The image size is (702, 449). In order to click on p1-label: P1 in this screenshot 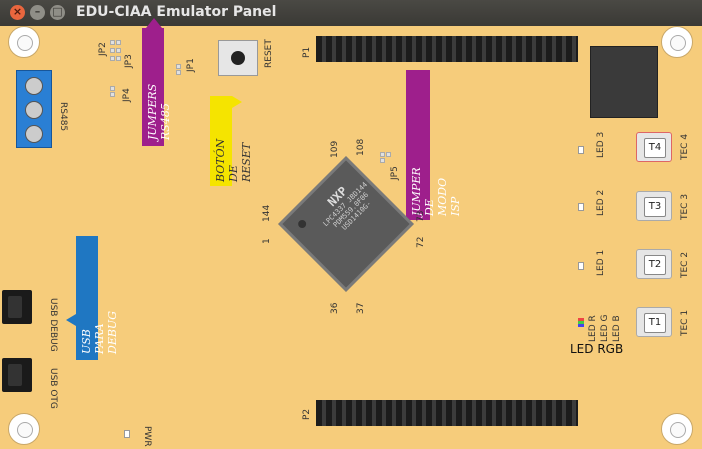, I will do `click(307, 52)`.